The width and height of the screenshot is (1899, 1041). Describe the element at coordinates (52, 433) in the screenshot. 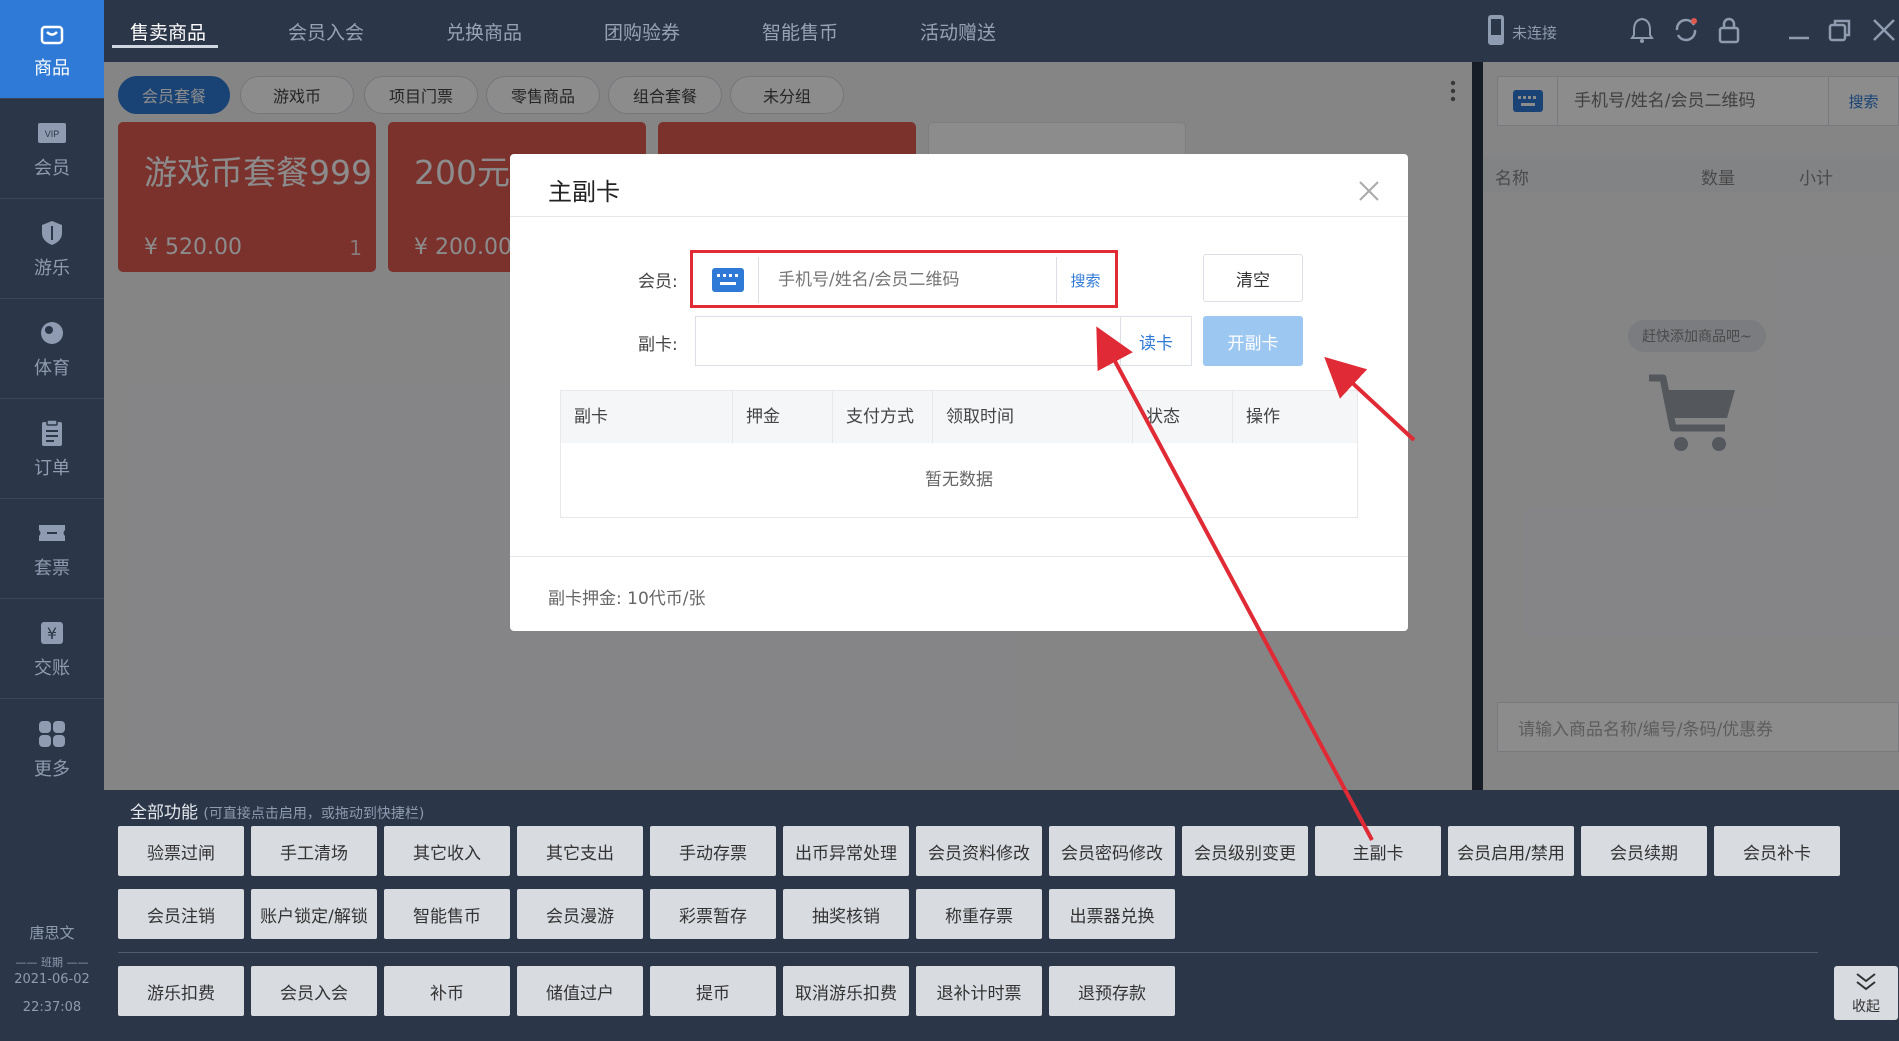

I see `clipboard-icon` at that location.